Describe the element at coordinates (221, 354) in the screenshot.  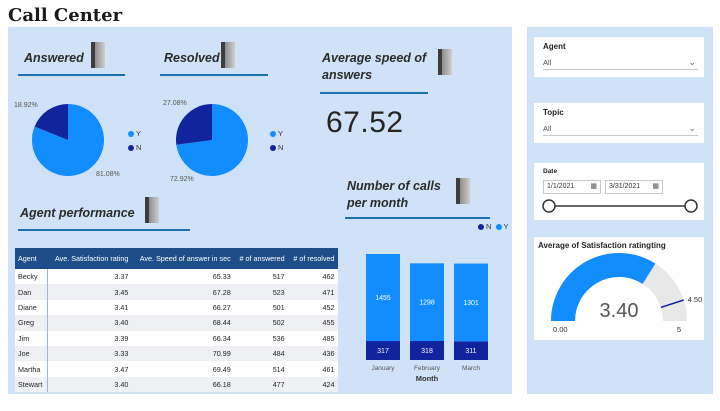
I see `cell-speed: 70.99` at that location.